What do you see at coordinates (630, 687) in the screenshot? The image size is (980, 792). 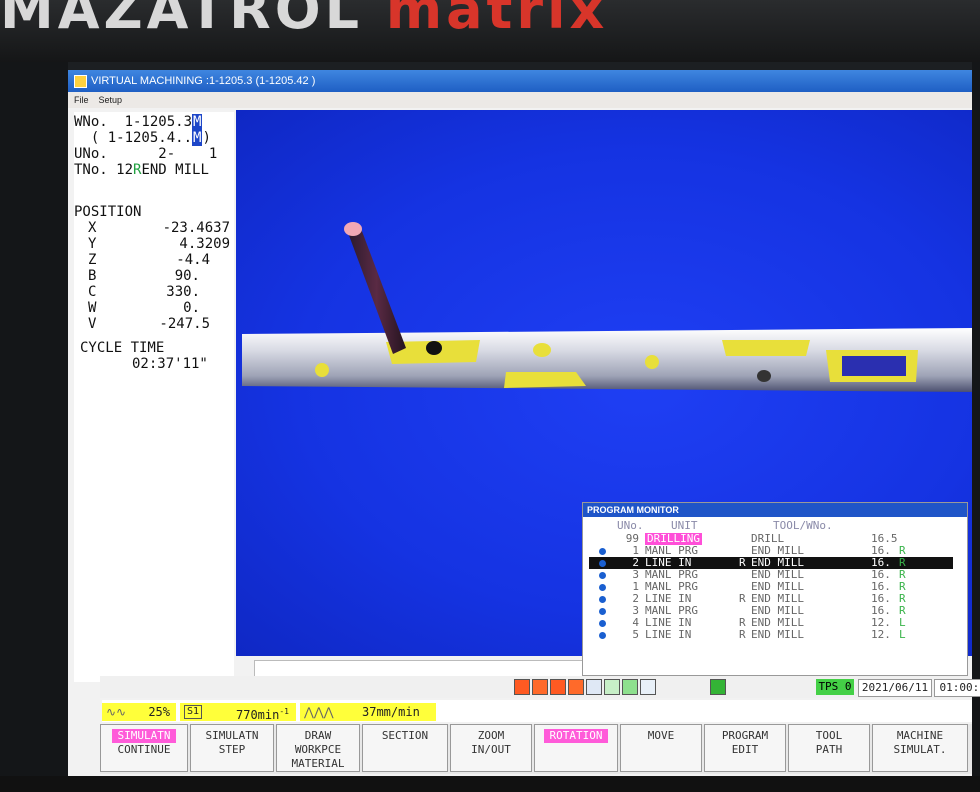 I see `pump-icon` at bounding box center [630, 687].